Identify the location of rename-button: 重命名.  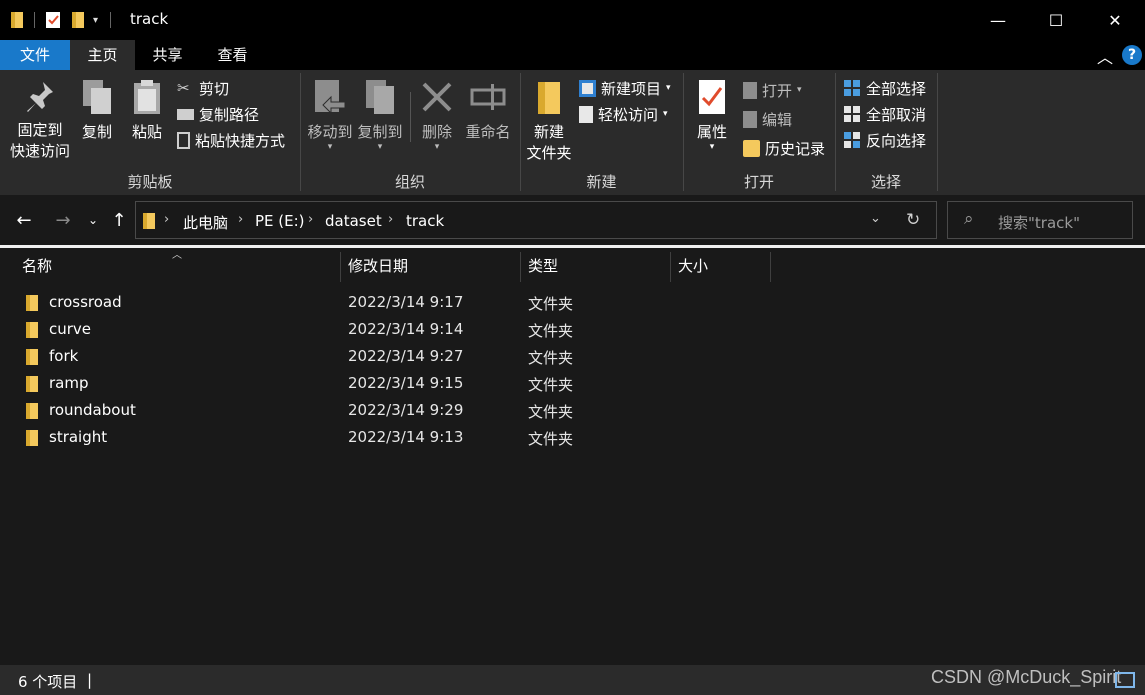
(488, 110).